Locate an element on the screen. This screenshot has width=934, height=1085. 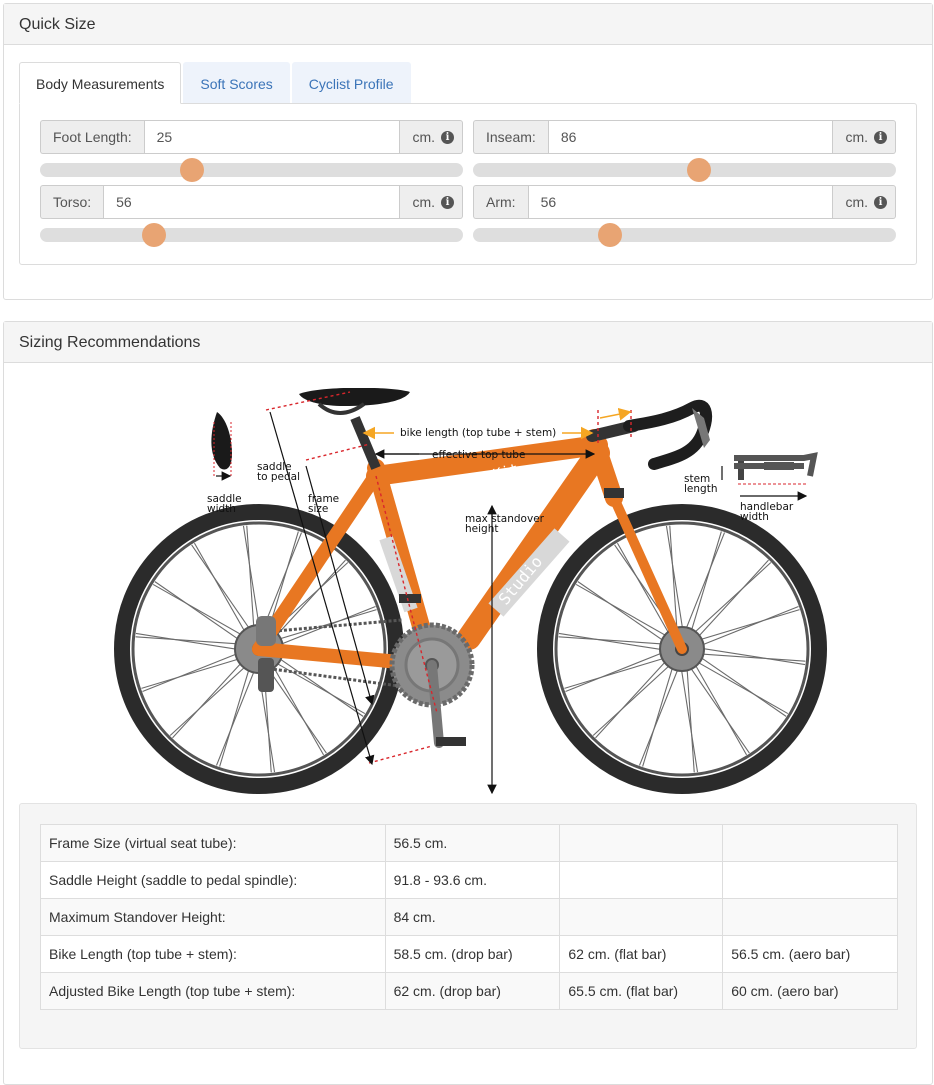
torso-unit-text: cm. is located at coordinates (423, 202).